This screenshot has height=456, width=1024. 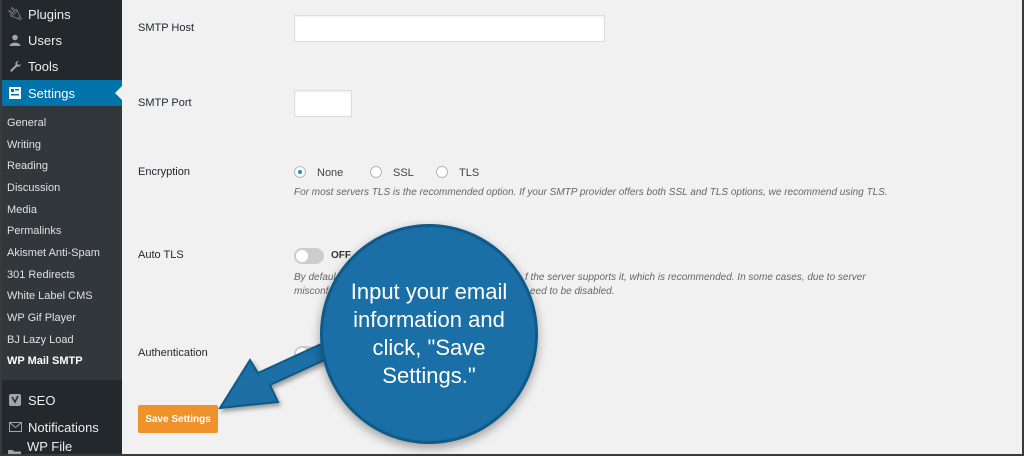 What do you see at coordinates (376, 172) in the screenshot?
I see `encryption-radio-ssl` at bounding box center [376, 172].